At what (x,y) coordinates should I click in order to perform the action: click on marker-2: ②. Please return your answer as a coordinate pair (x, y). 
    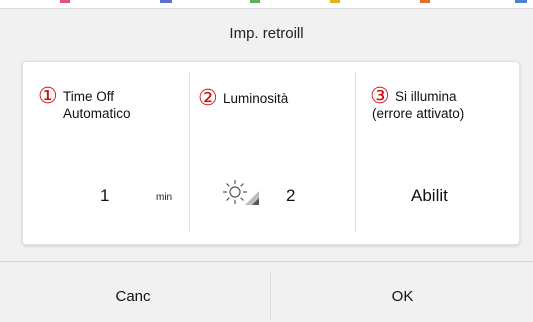
    Looking at the image, I should click on (208, 98).